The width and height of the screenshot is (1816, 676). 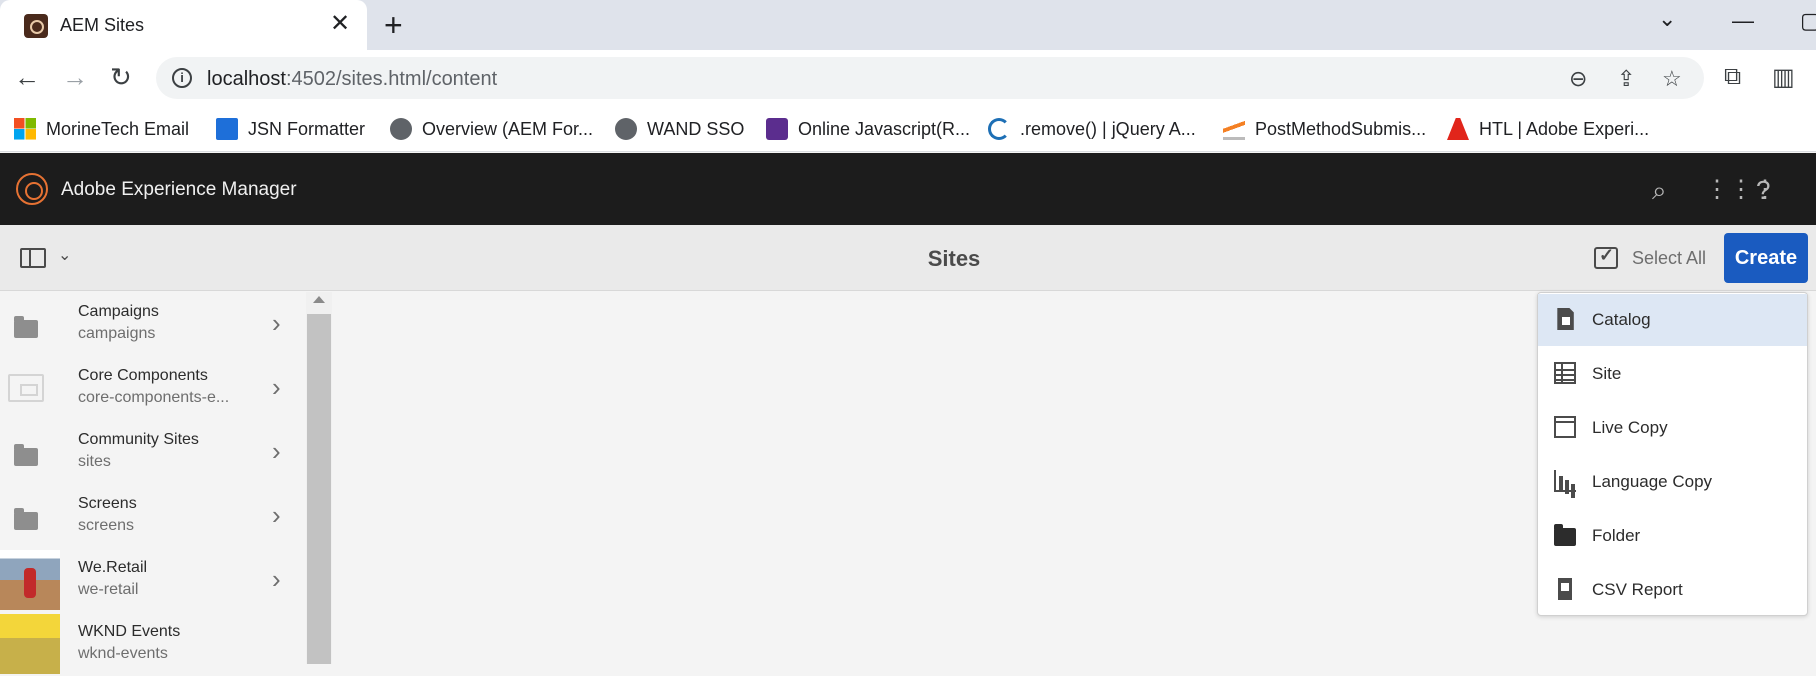 I want to click on tab-search-dropdown-icon: ⌄, so click(x=1667, y=19).